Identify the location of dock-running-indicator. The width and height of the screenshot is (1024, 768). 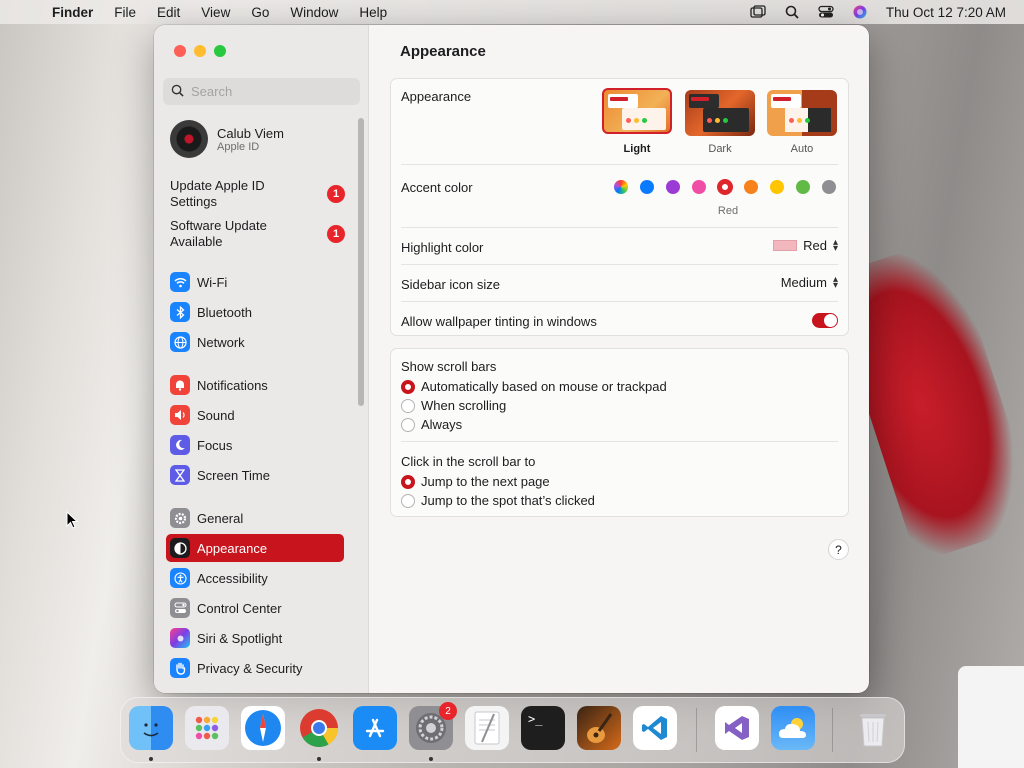
(431, 759).